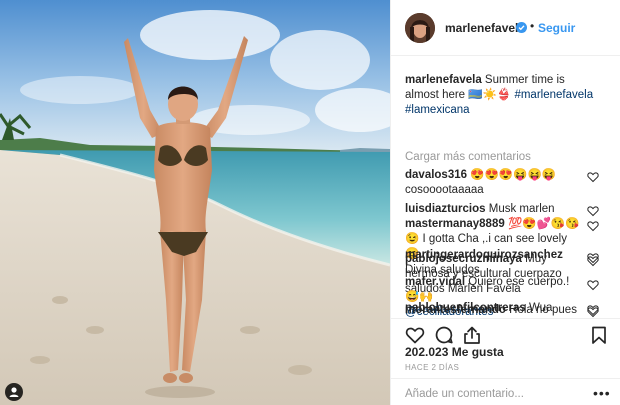 The image size is (620, 405). I want to click on comment-bubble-icon, so click(444, 335).